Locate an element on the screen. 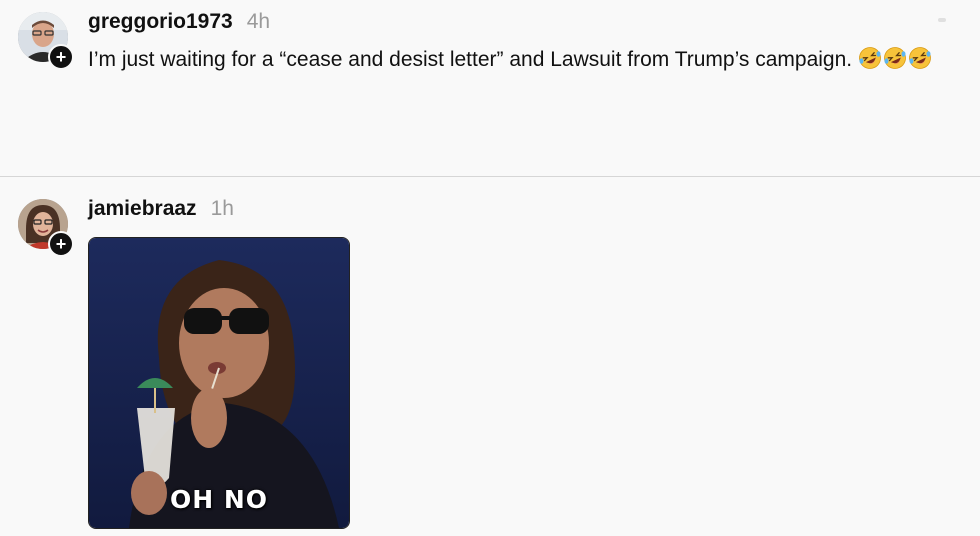 This screenshot has width=980, height=536. timestamp: 1h is located at coordinates (222, 208).